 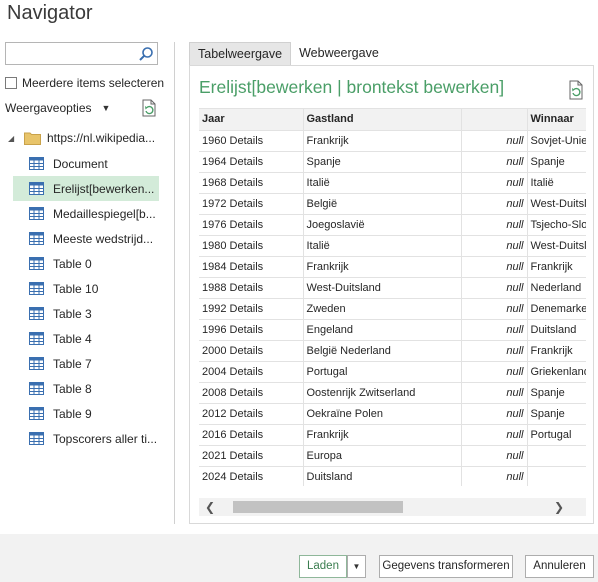 I want to click on table-cell: Joegoslavië, so click(x=382, y=225).